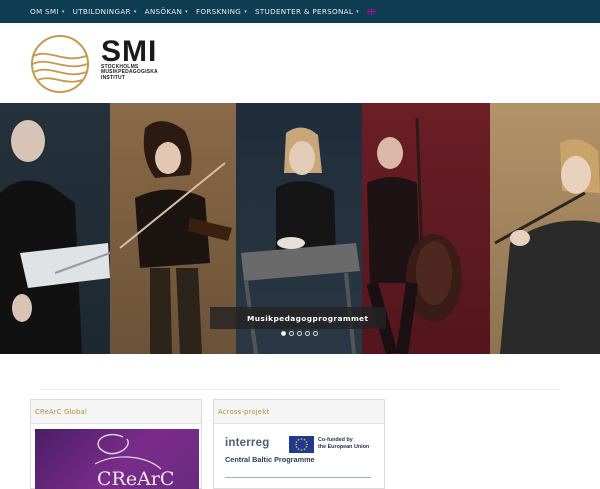 The image size is (600, 489). What do you see at coordinates (298, 477) in the screenshot?
I see `programme-underline` at bounding box center [298, 477].